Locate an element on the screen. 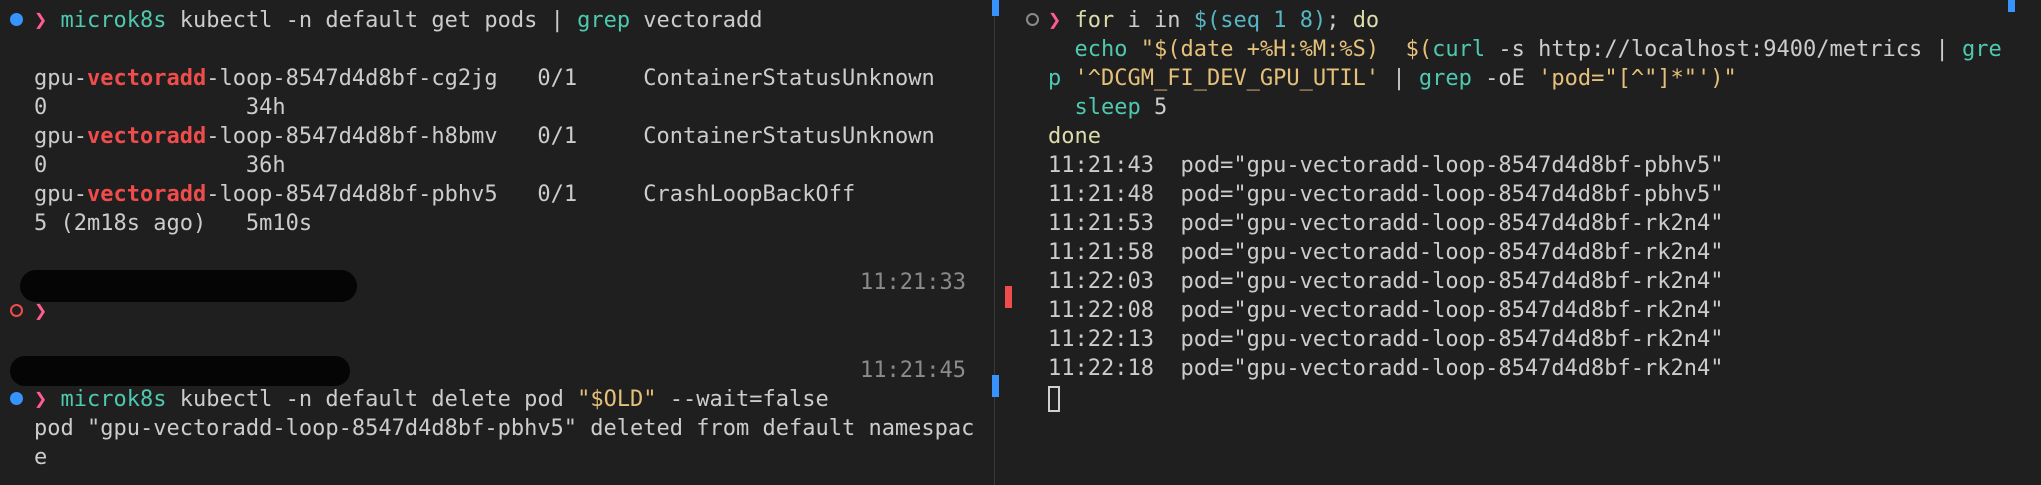 The height and width of the screenshot is (485, 2041). command-grep: grep is located at coordinates (604, 20).